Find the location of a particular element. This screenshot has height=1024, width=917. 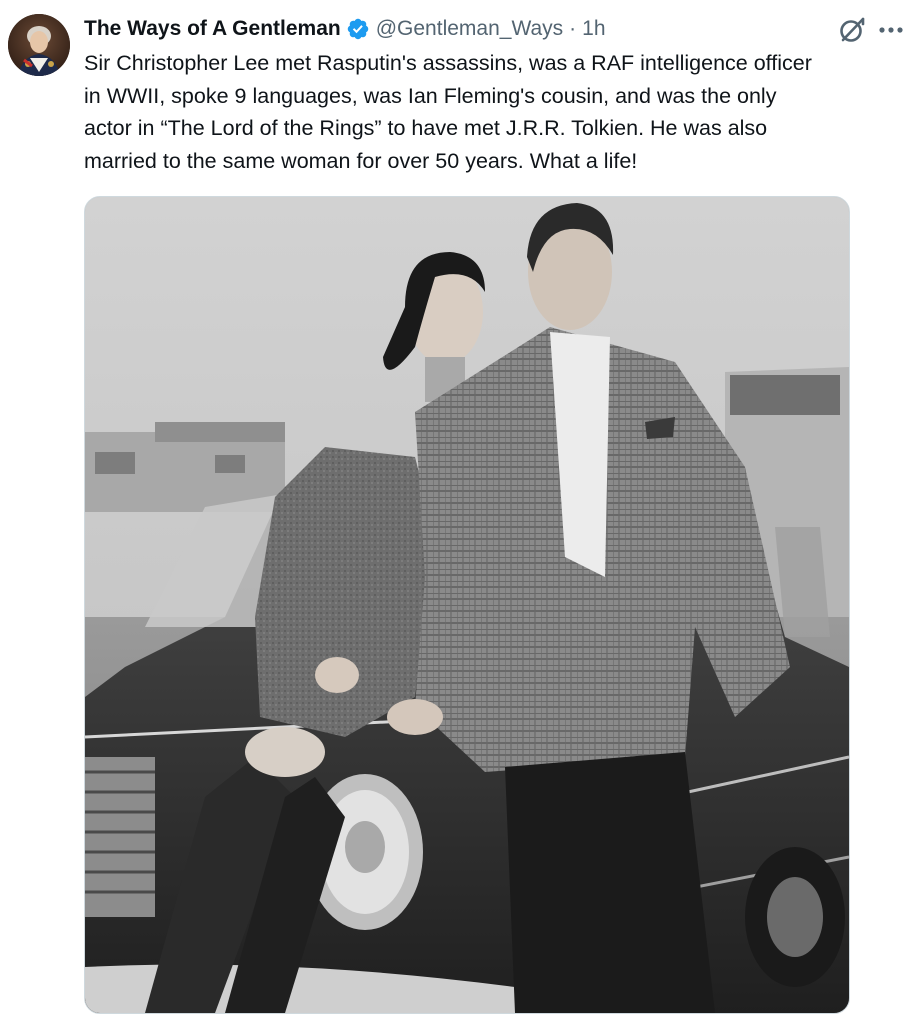

portrait-avatar-icon is located at coordinates (39, 45).